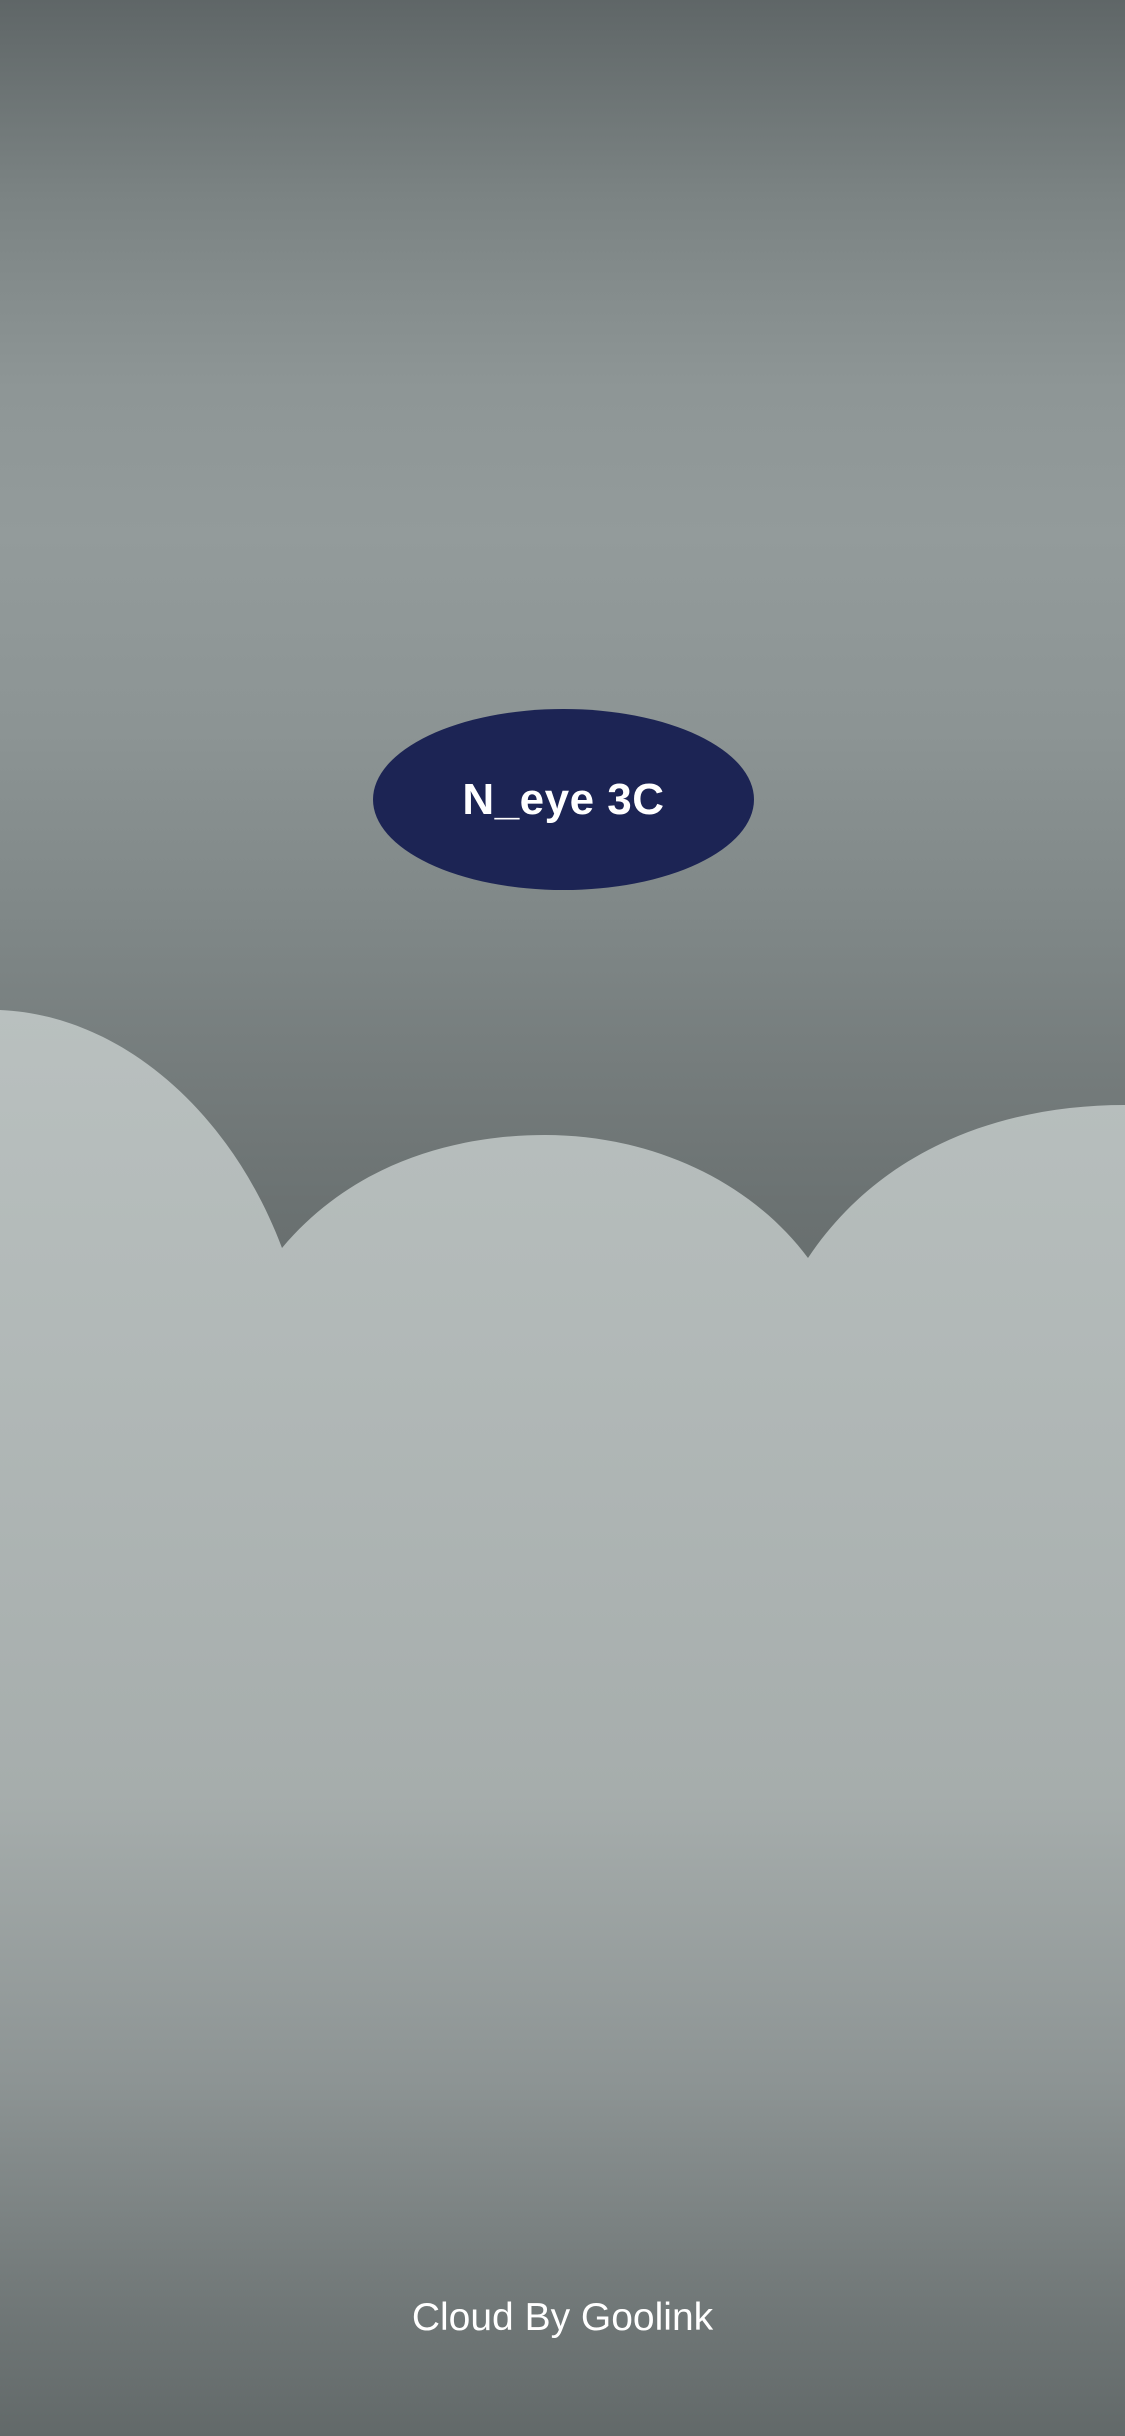 The width and height of the screenshot is (1125, 2436). What do you see at coordinates (562, 2317) in the screenshot?
I see `footer-credit: Cloud By Goolink` at bounding box center [562, 2317].